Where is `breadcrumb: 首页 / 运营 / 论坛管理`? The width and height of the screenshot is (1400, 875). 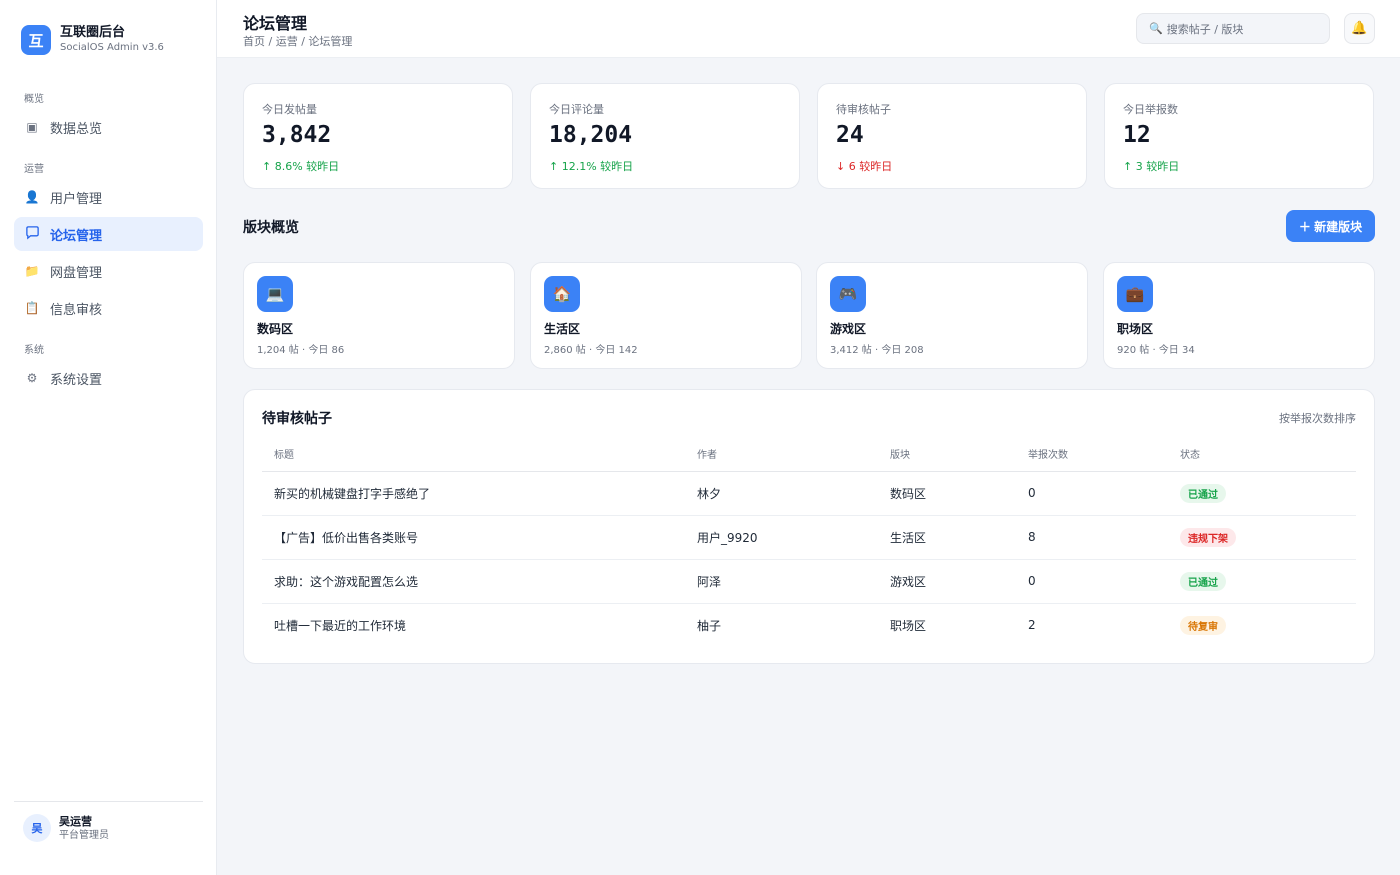
breadcrumb: 首页 / 运营 / 论坛管理 is located at coordinates (297, 41).